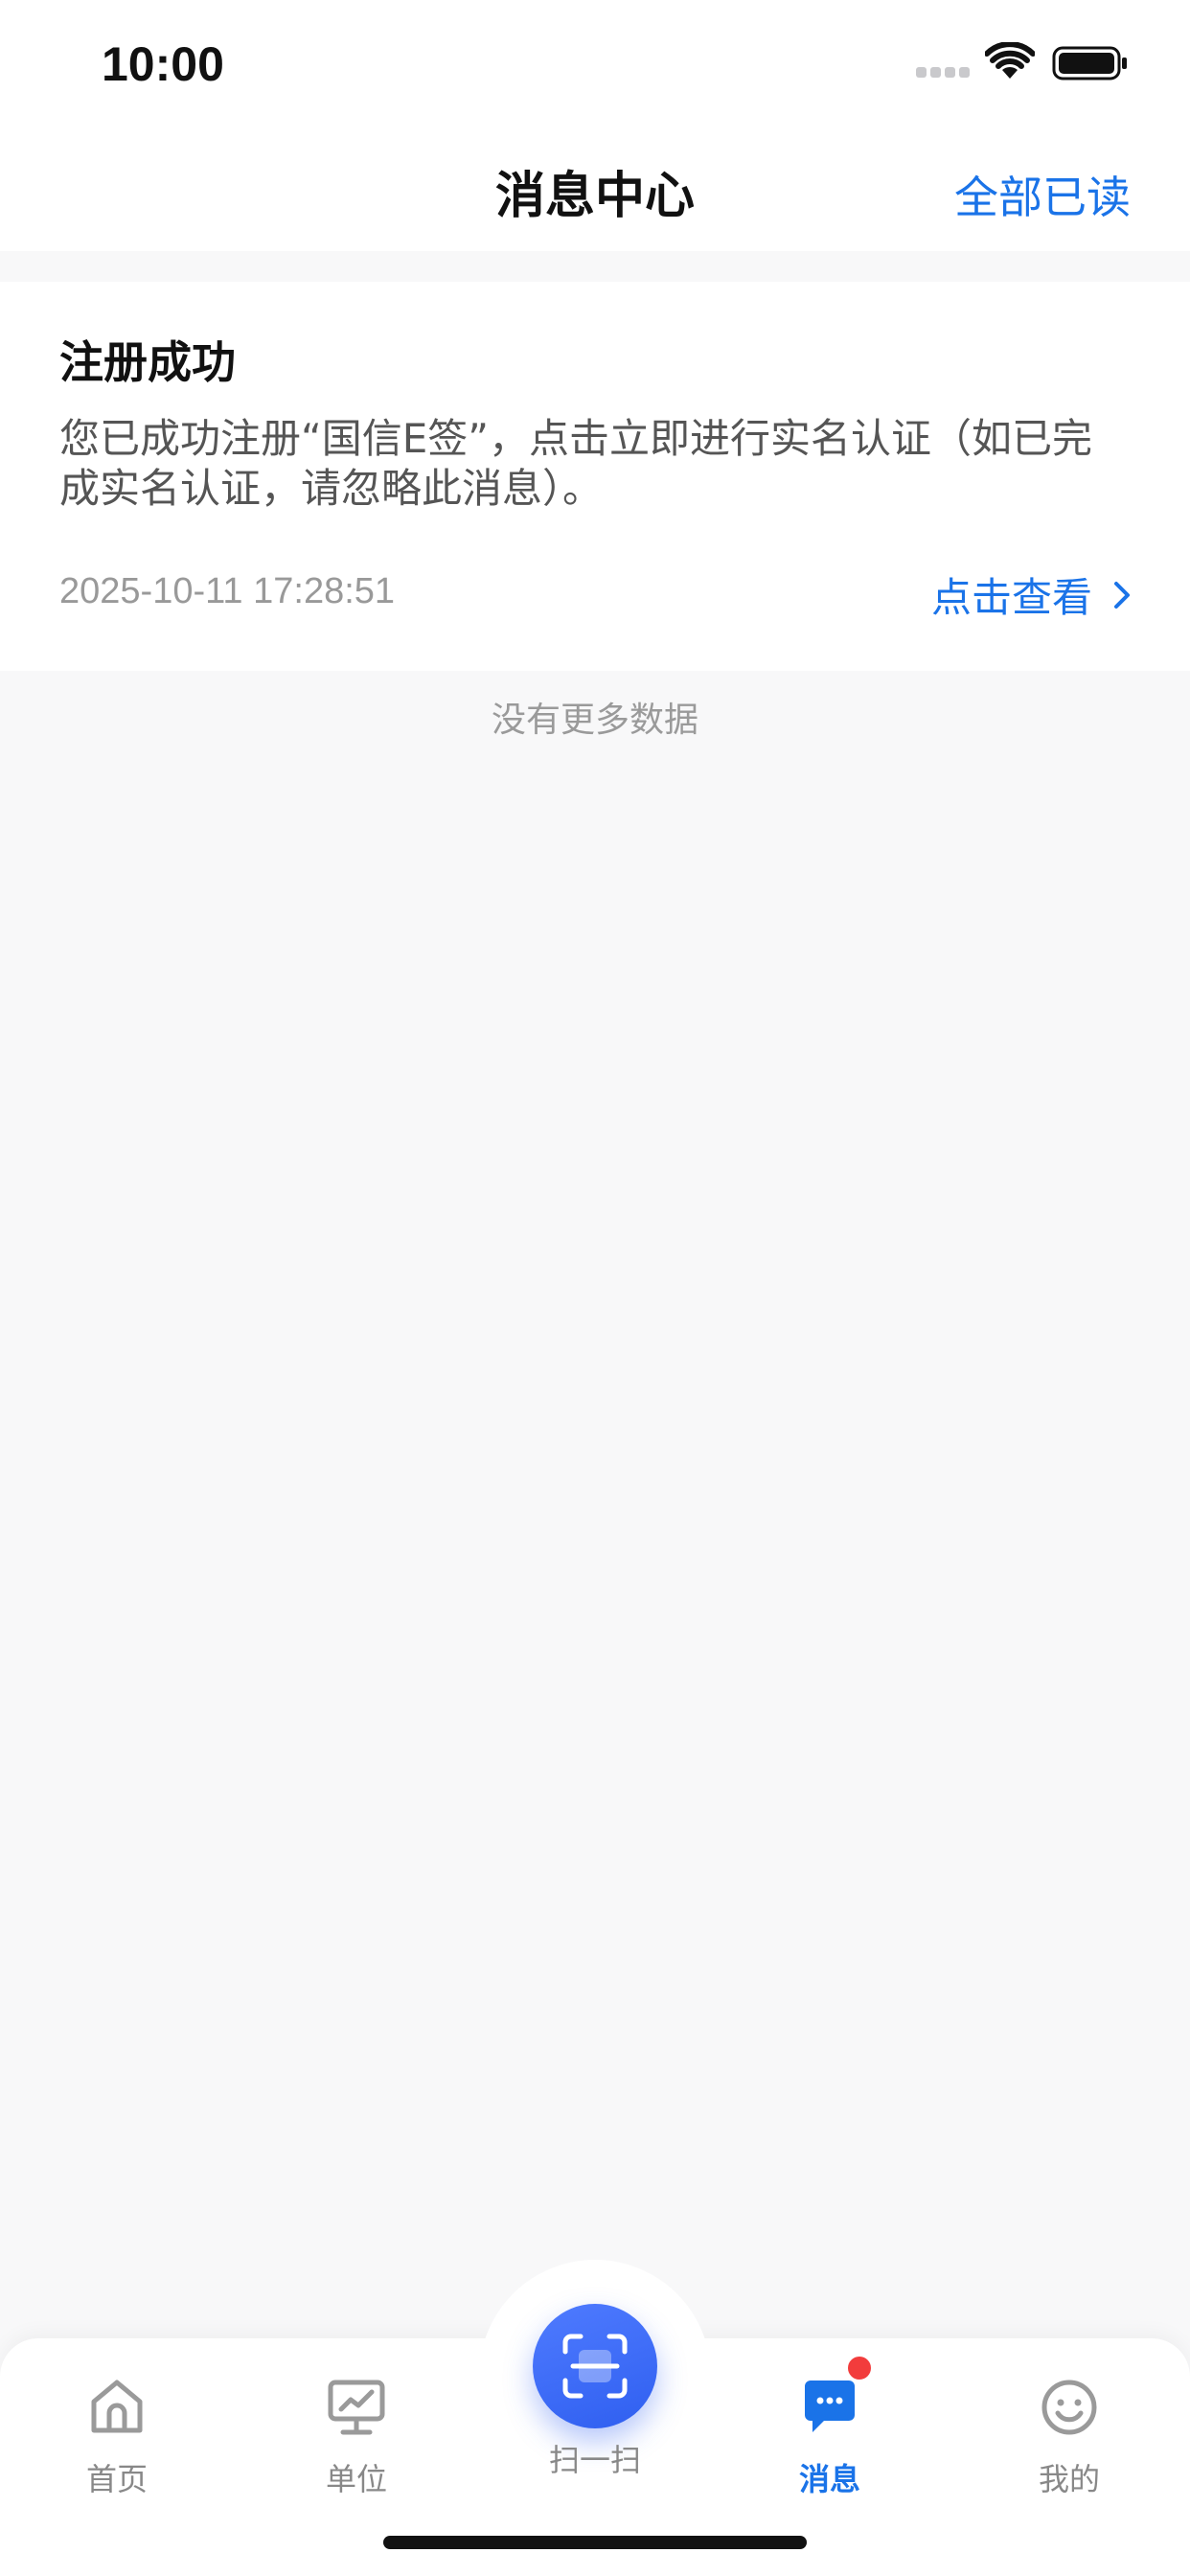 The width and height of the screenshot is (1190, 2576). I want to click on message-title: 注册成功, so click(148, 362).